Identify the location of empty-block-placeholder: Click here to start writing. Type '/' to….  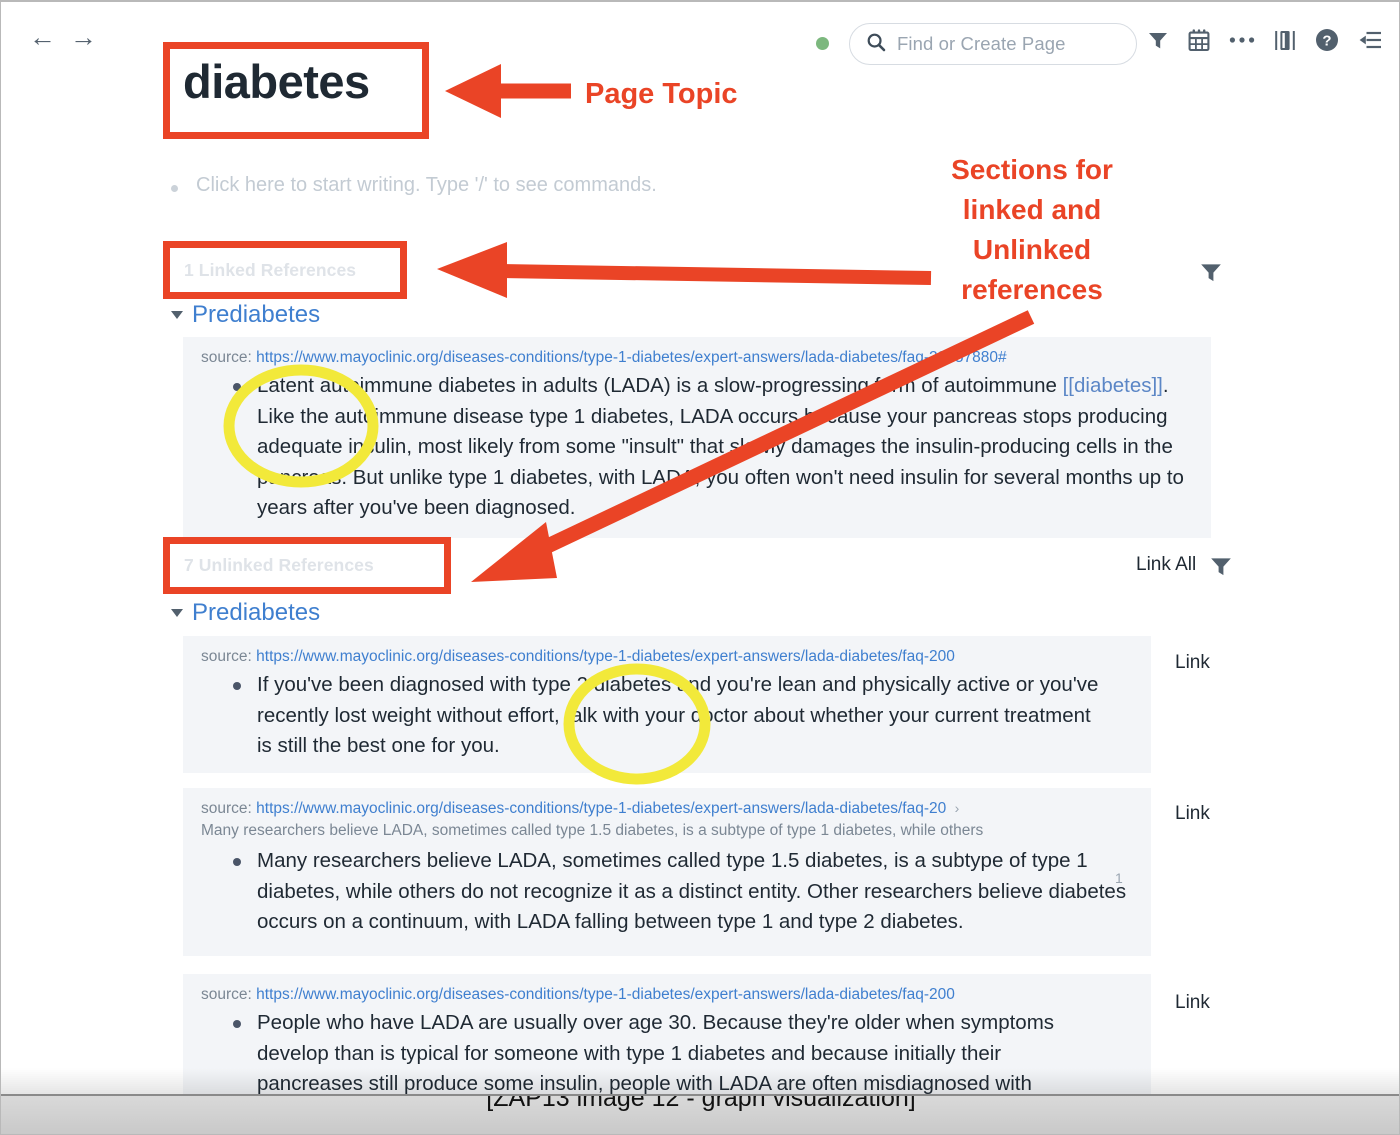
(414, 185).